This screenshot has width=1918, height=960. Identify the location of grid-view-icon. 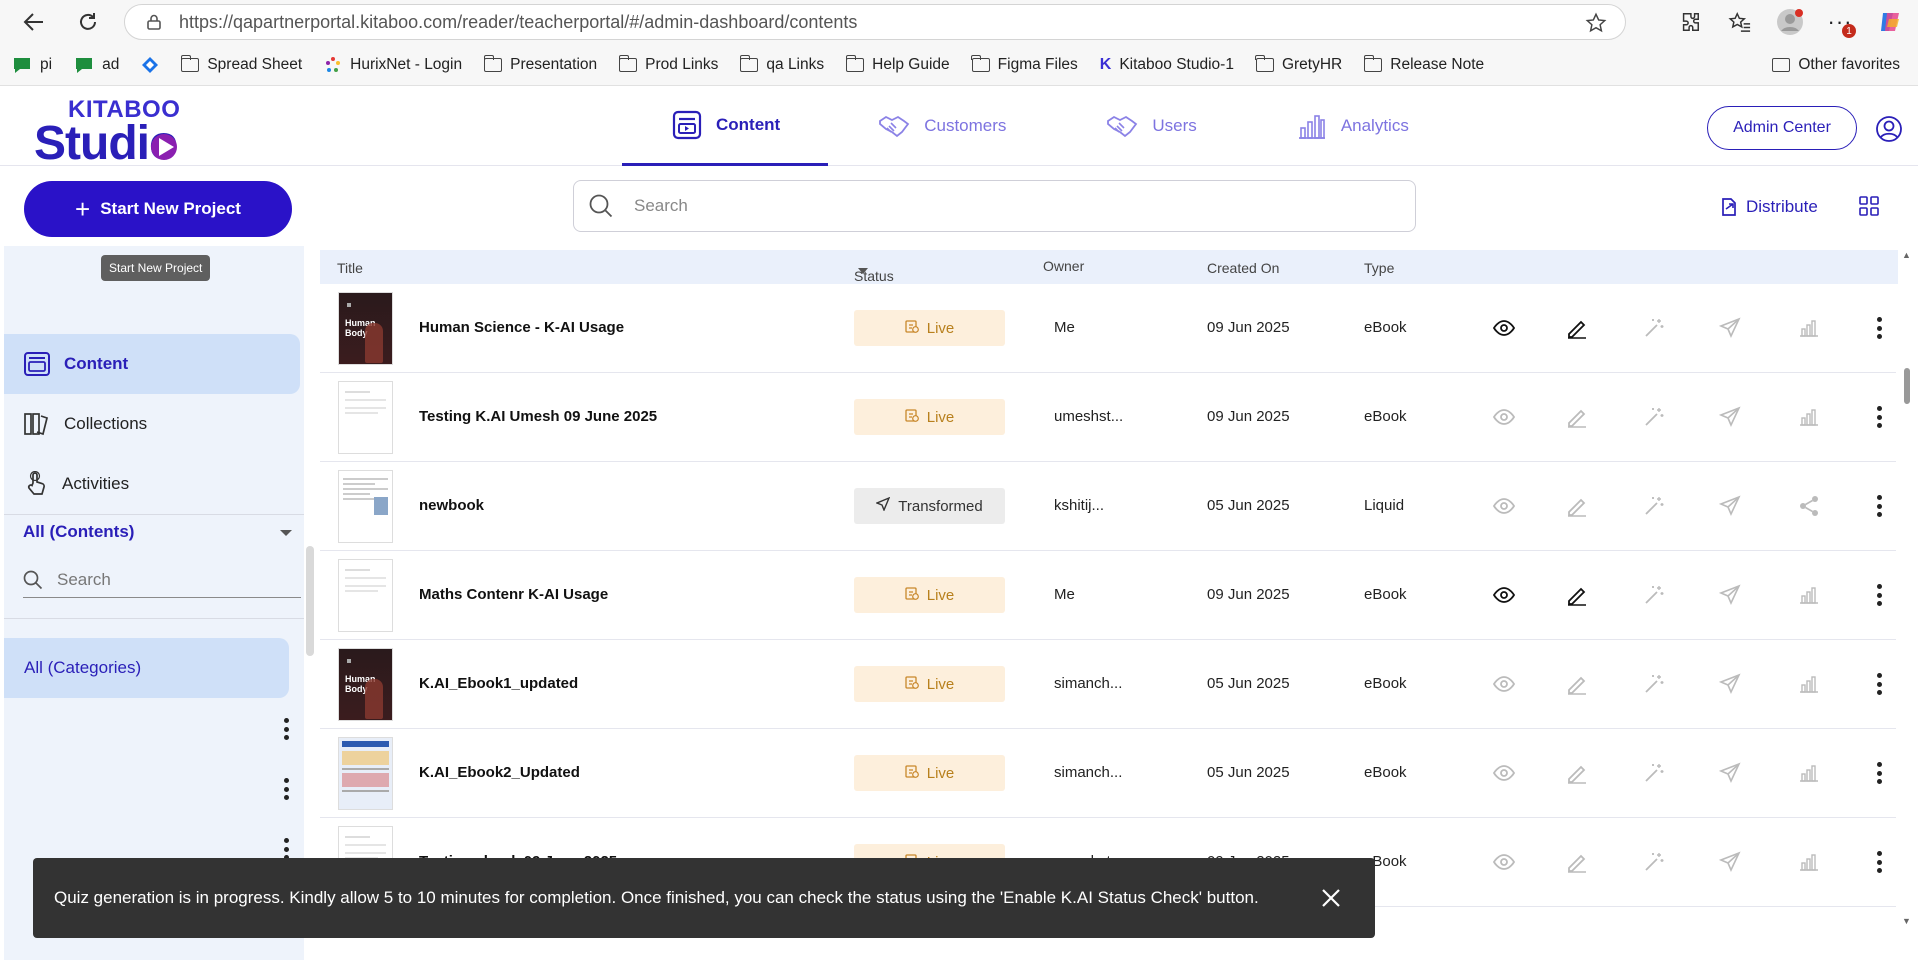
(1869, 206).